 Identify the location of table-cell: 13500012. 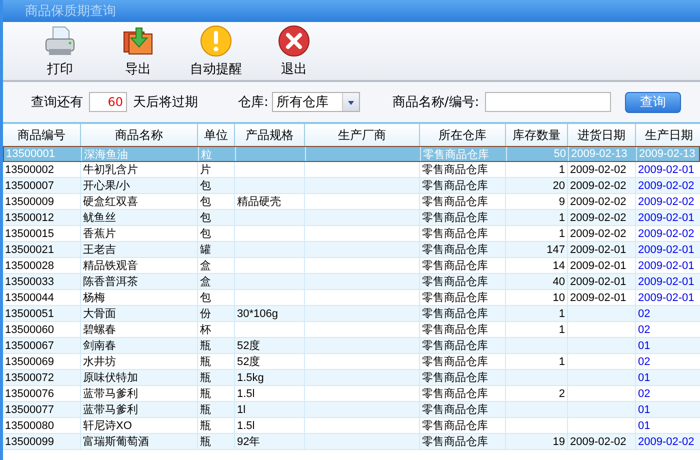
(29, 218).